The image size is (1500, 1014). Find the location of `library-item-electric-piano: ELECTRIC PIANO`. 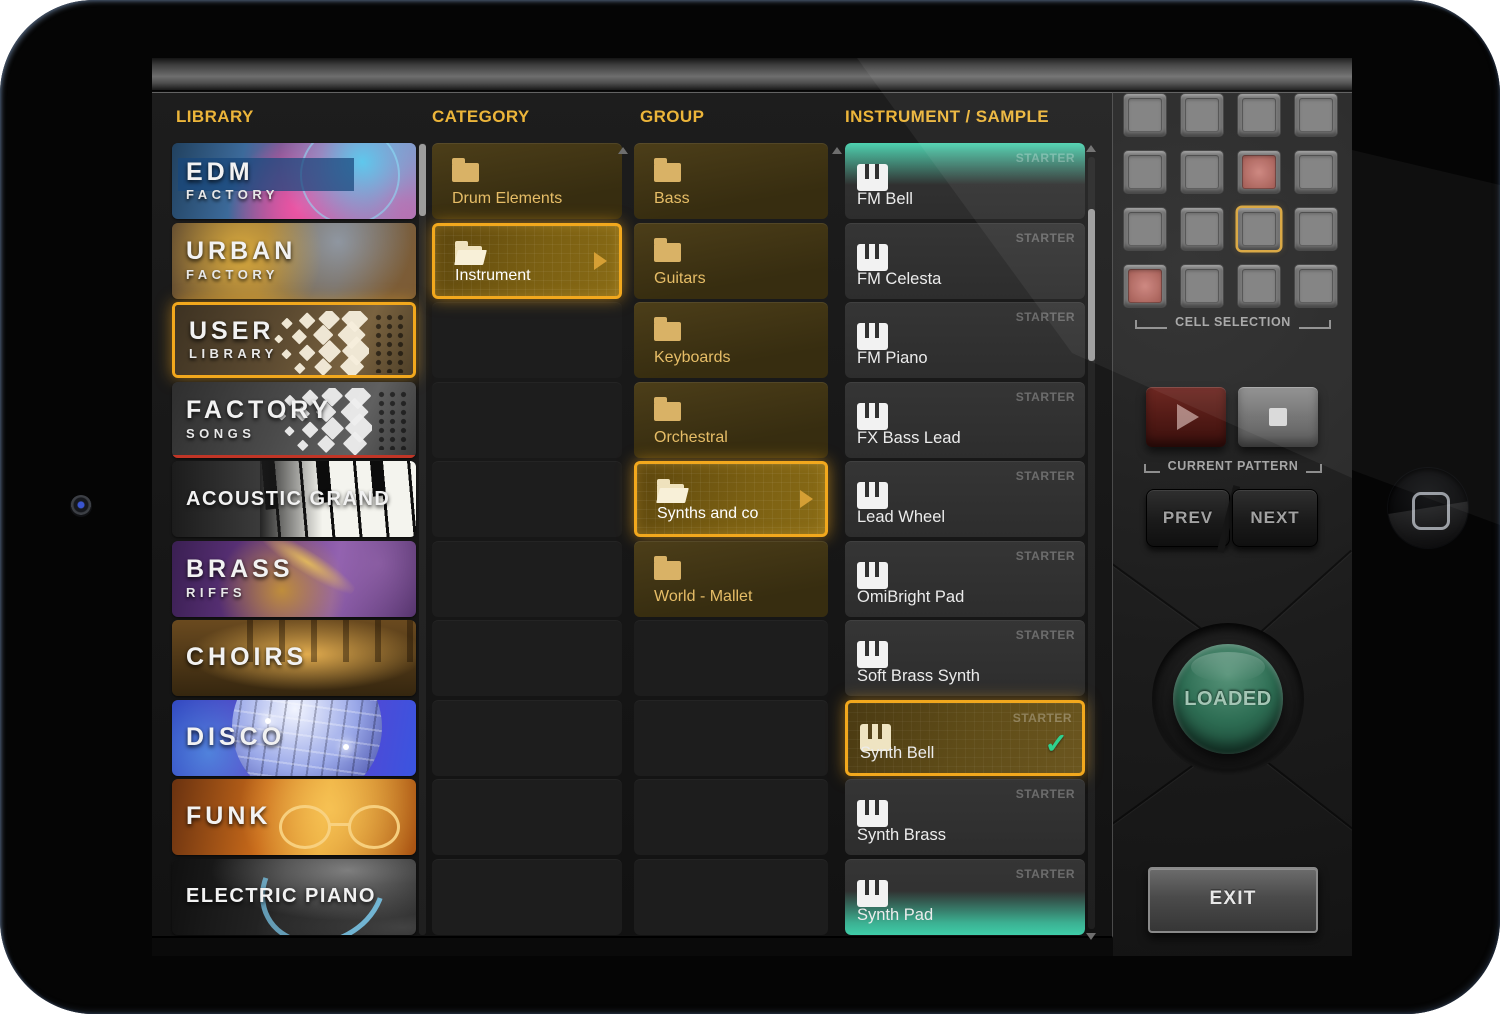

library-item-electric-piano: ELECTRIC PIANO is located at coordinates (294, 896).